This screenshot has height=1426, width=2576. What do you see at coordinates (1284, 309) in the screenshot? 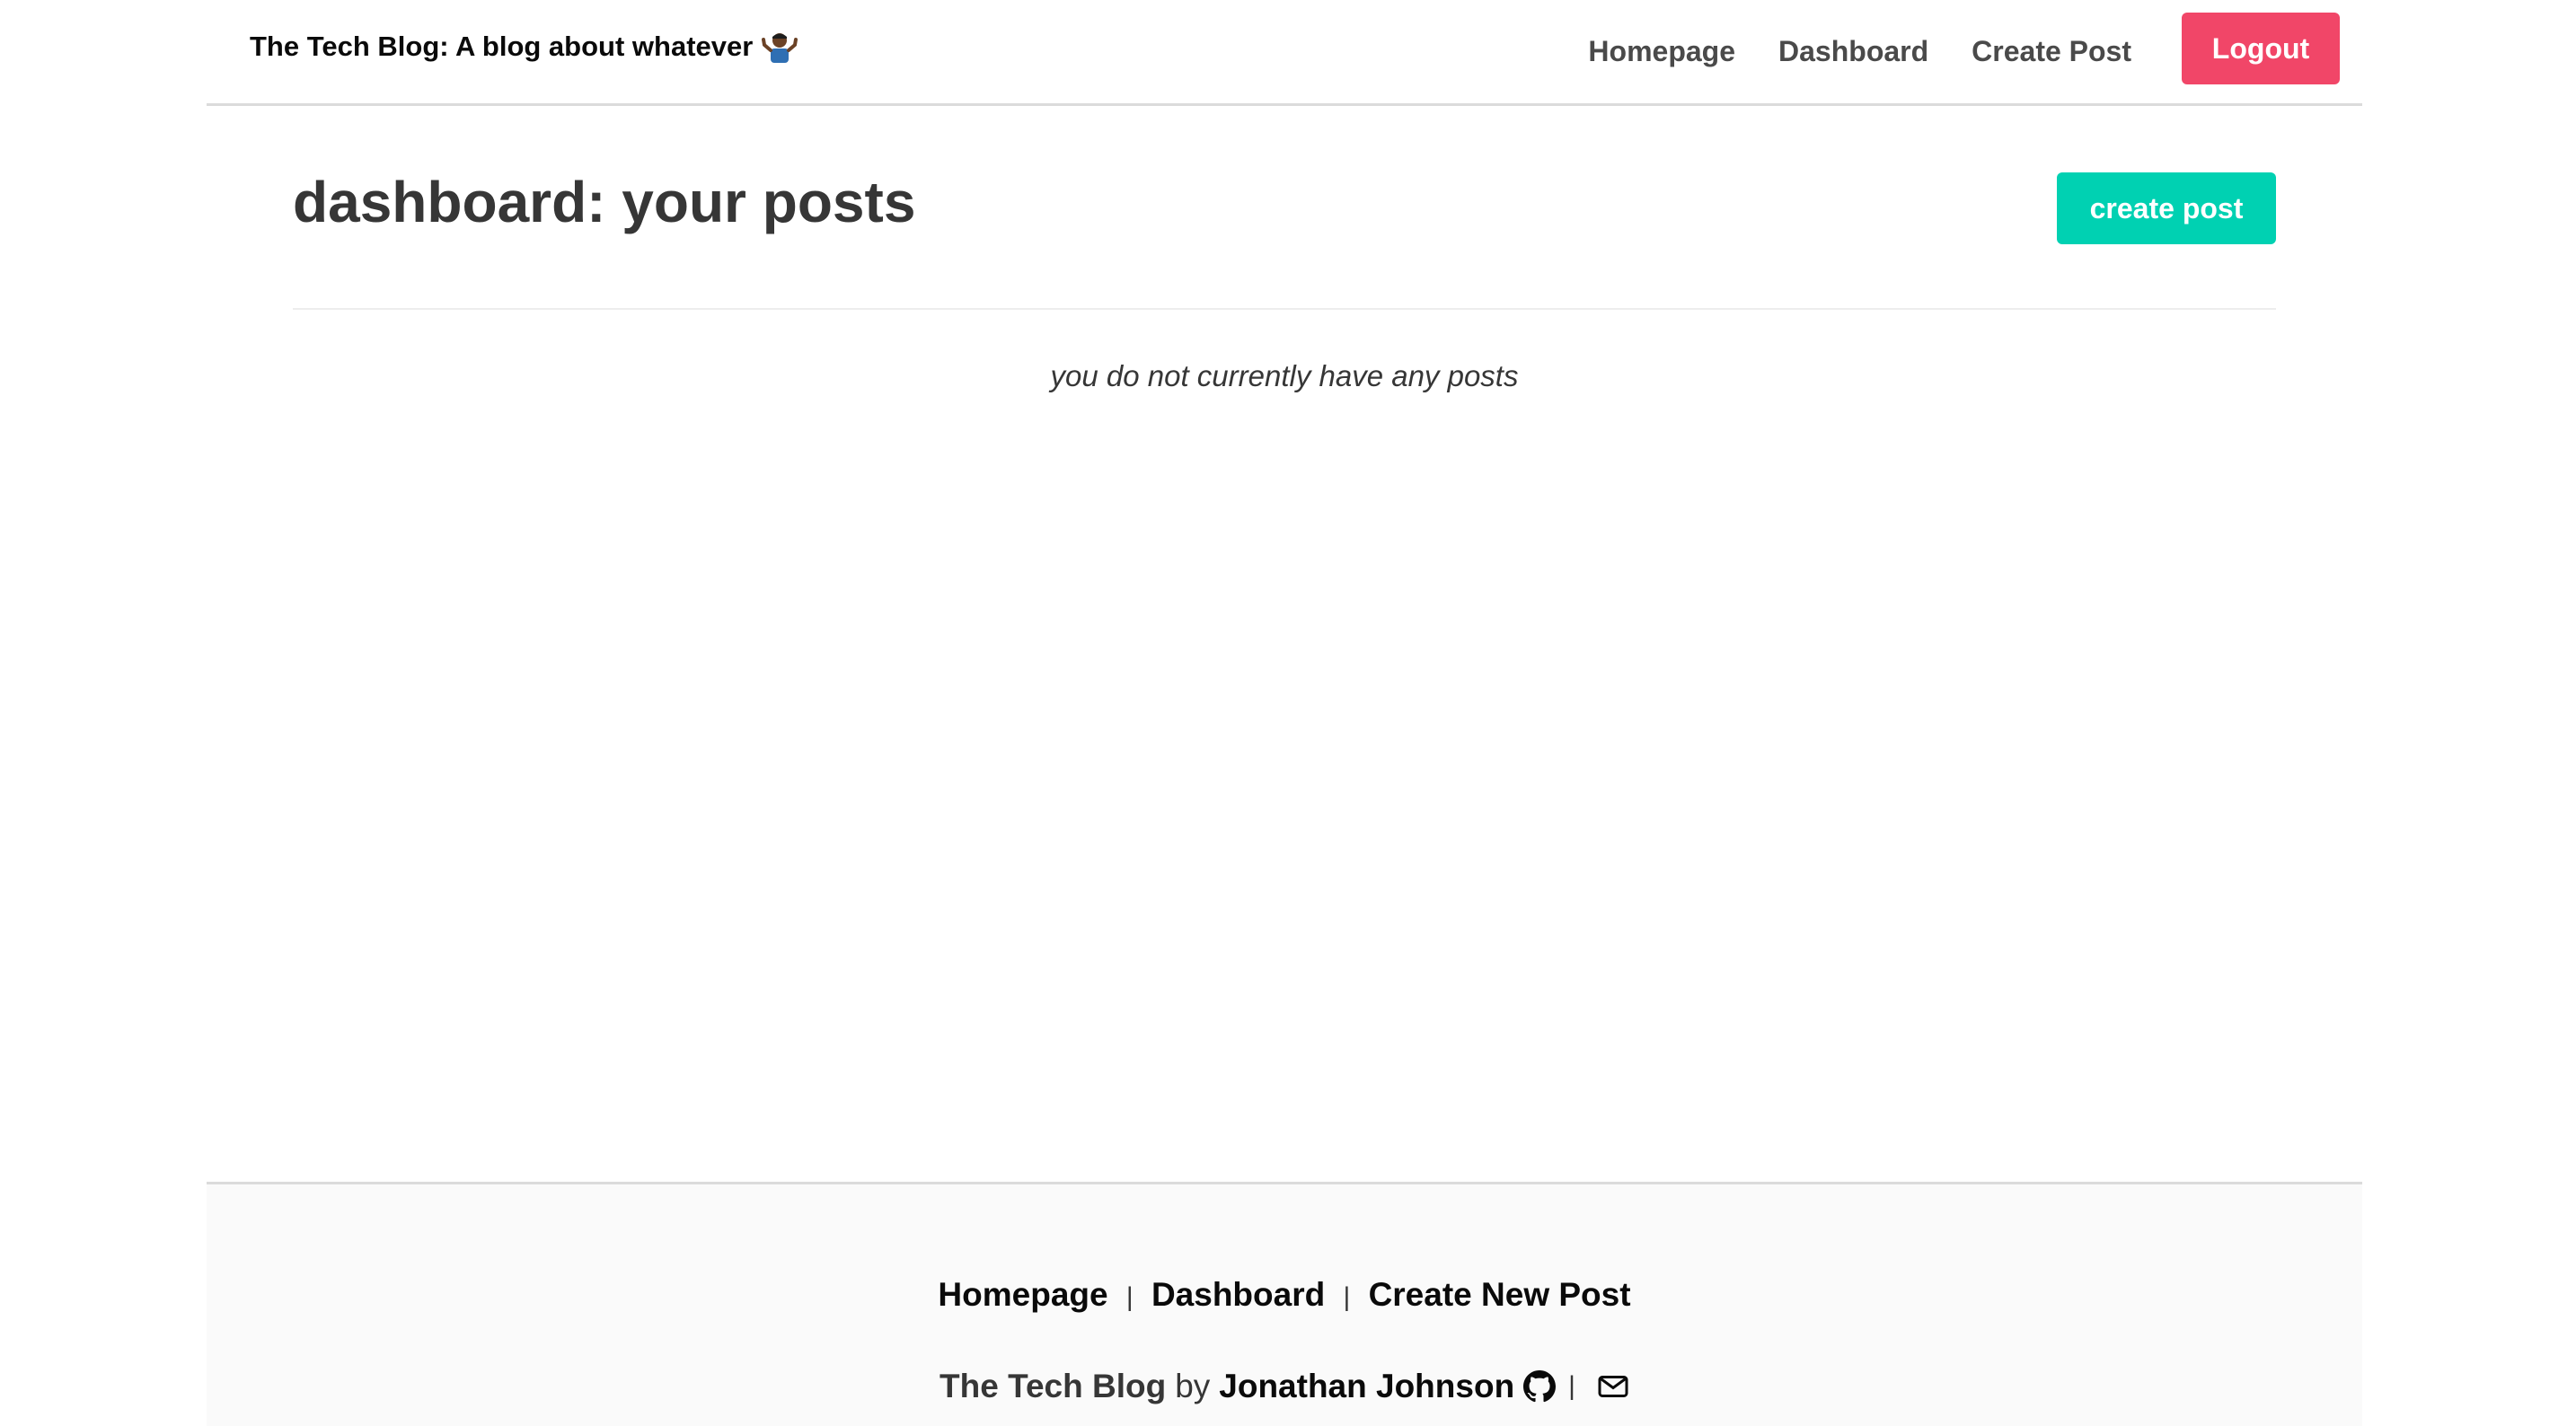
I see `section-divider` at bounding box center [1284, 309].